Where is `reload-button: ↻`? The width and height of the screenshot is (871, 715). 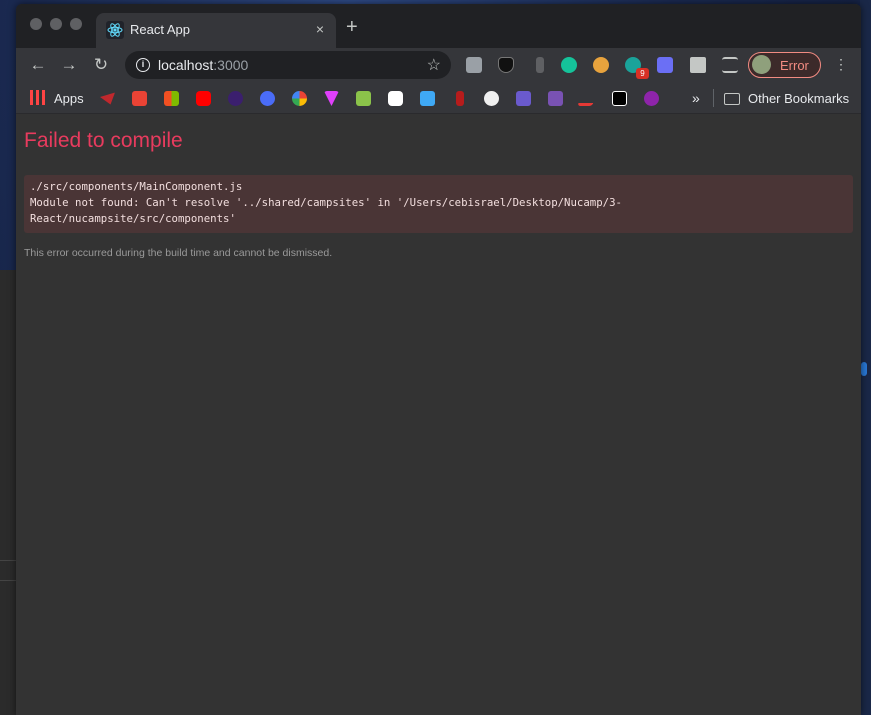 reload-button: ↻ is located at coordinates (101, 65).